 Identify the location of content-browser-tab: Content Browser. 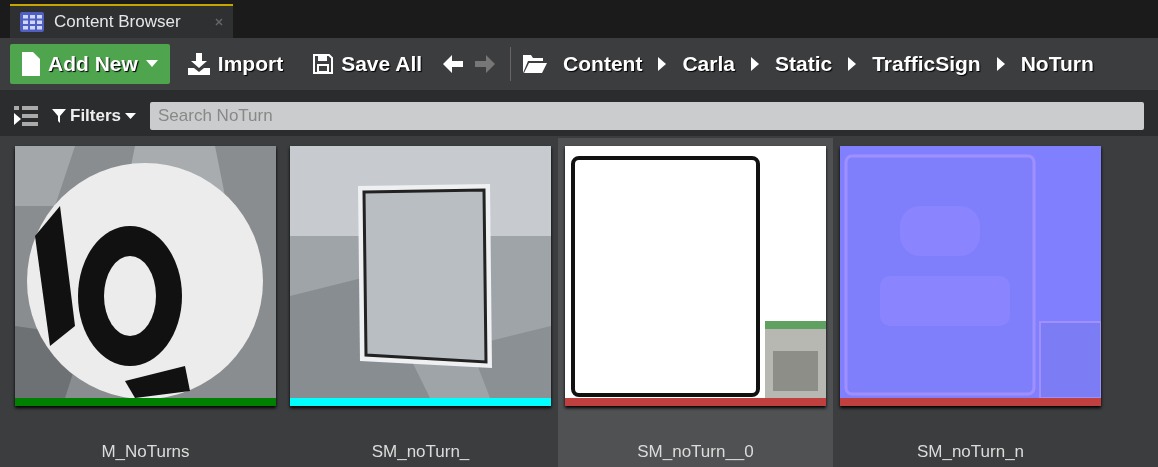
(121, 21).